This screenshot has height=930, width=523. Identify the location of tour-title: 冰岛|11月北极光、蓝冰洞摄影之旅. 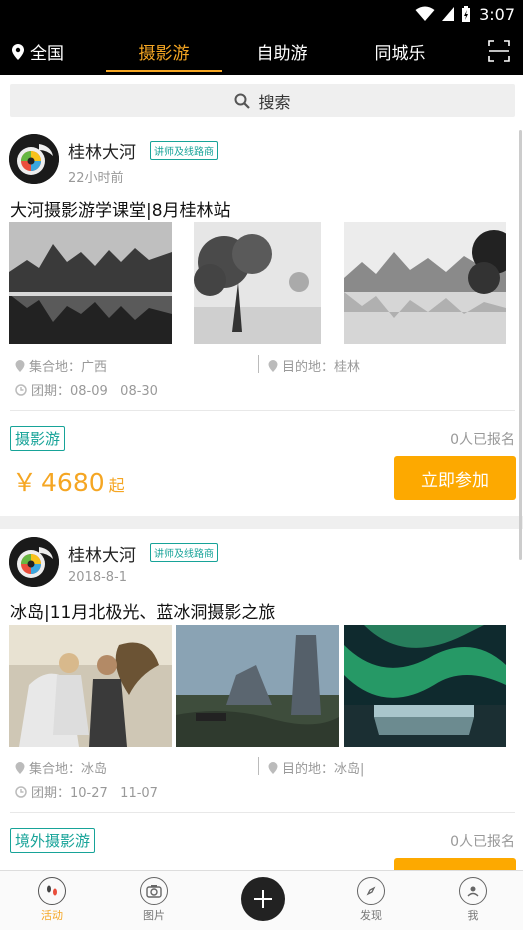
(142, 610).